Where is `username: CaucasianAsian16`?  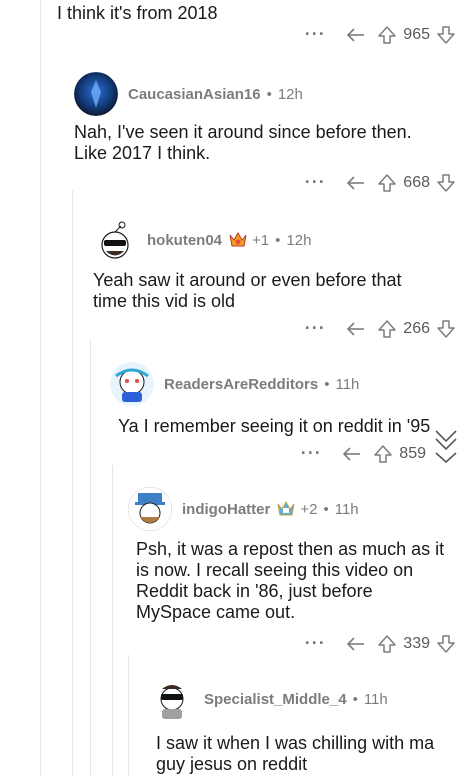
username: CaucasianAsian16 is located at coordinates (194, 94).